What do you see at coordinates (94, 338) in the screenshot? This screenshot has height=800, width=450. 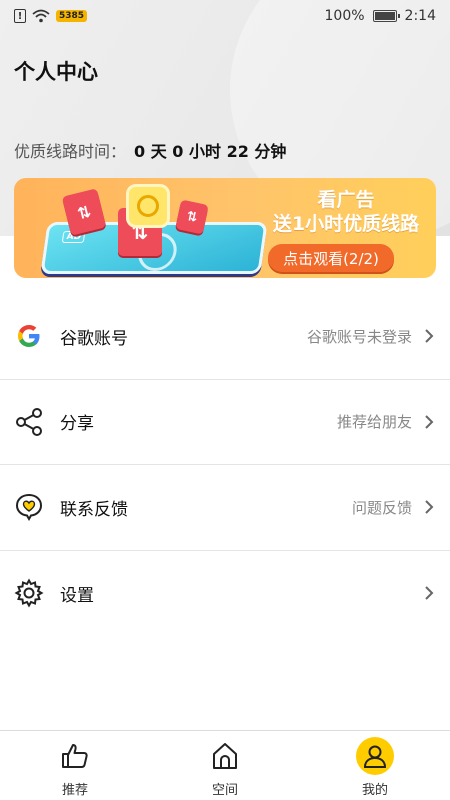 I see `menu-item-label: 谷歌账号` at bounding box center [94, 338].